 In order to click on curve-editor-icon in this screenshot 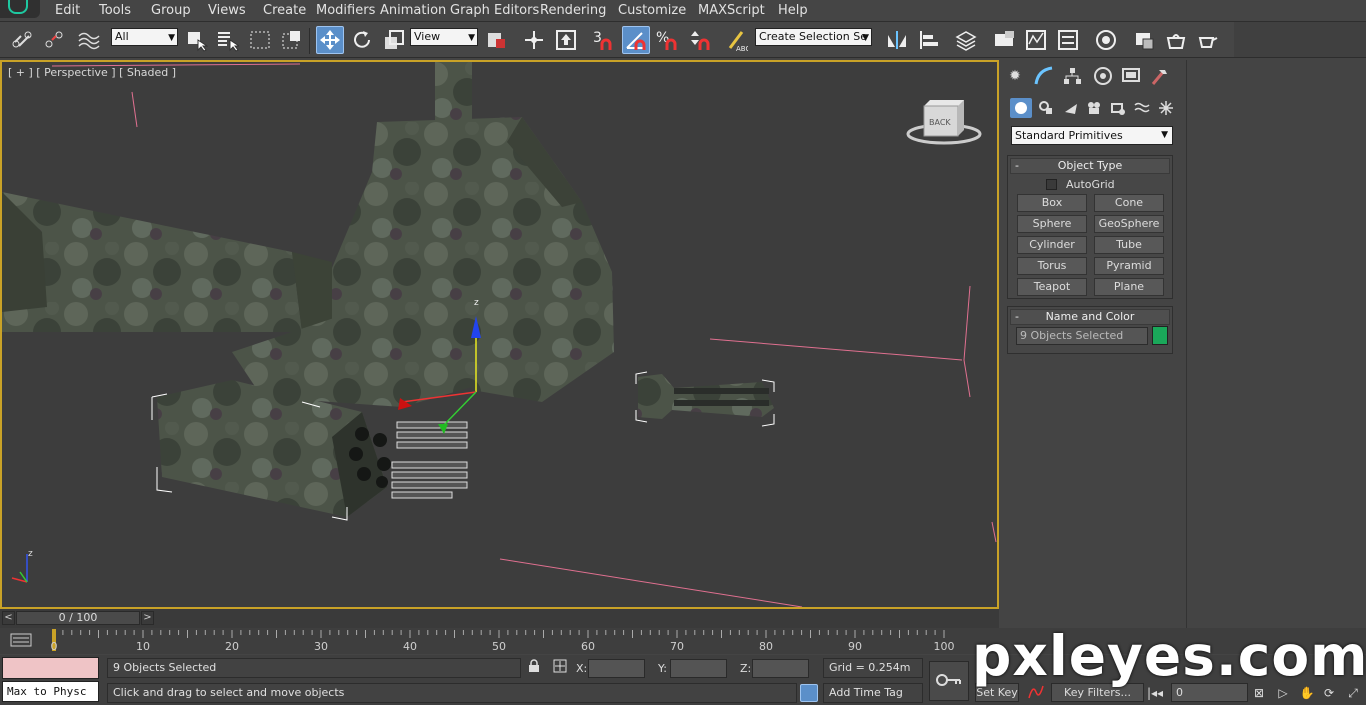, I will do `click(1004, 40)`.